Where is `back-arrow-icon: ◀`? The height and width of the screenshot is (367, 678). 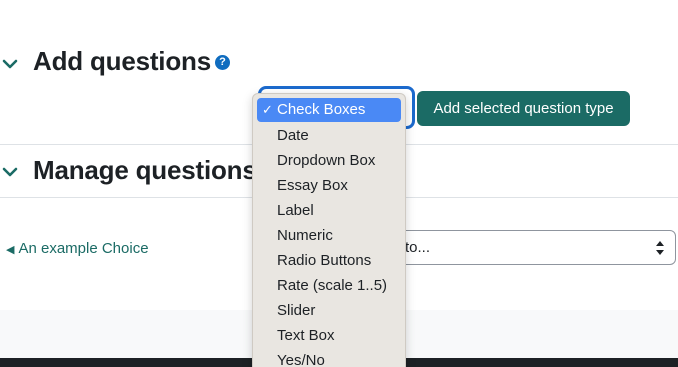 back-arrow-icon: ◀ is located at coordinates (10, 250).